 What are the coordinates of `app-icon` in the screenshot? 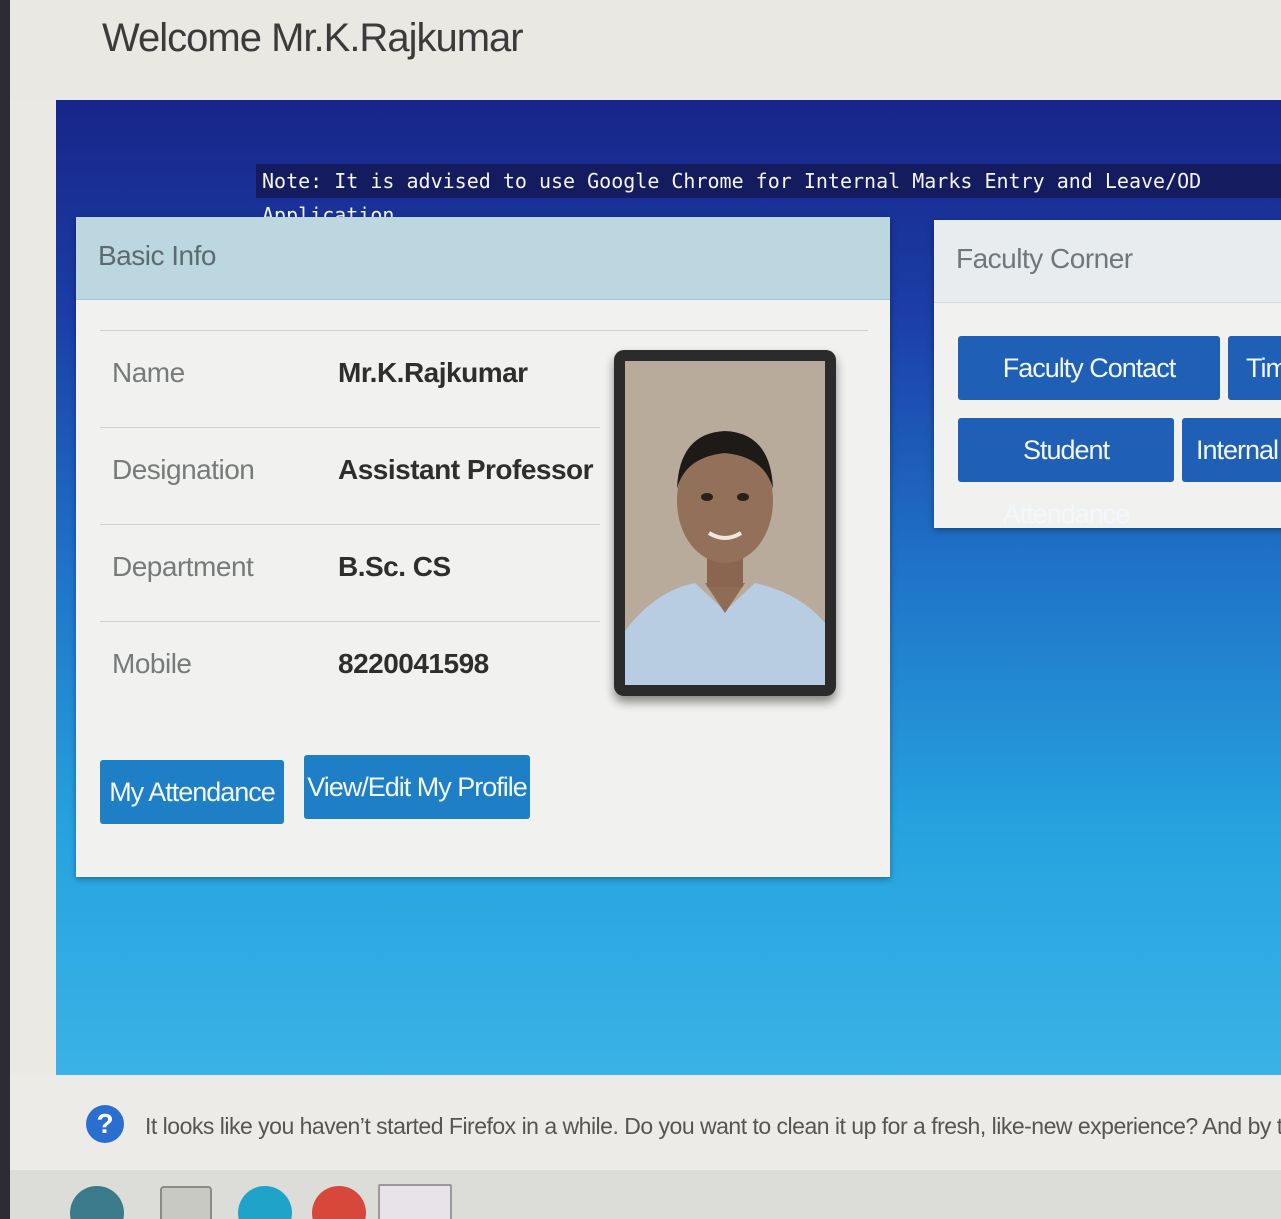 It's located at (97, 1202).